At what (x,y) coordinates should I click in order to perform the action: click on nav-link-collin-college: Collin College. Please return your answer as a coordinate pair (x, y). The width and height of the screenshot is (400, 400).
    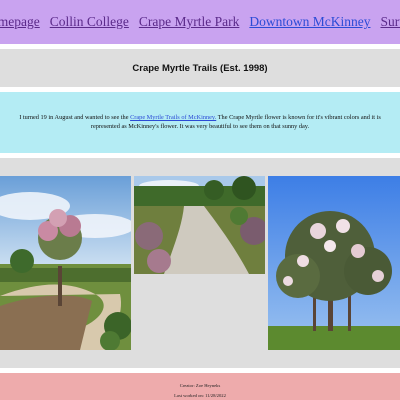
    Looking at the image, I should click on (89, 22).